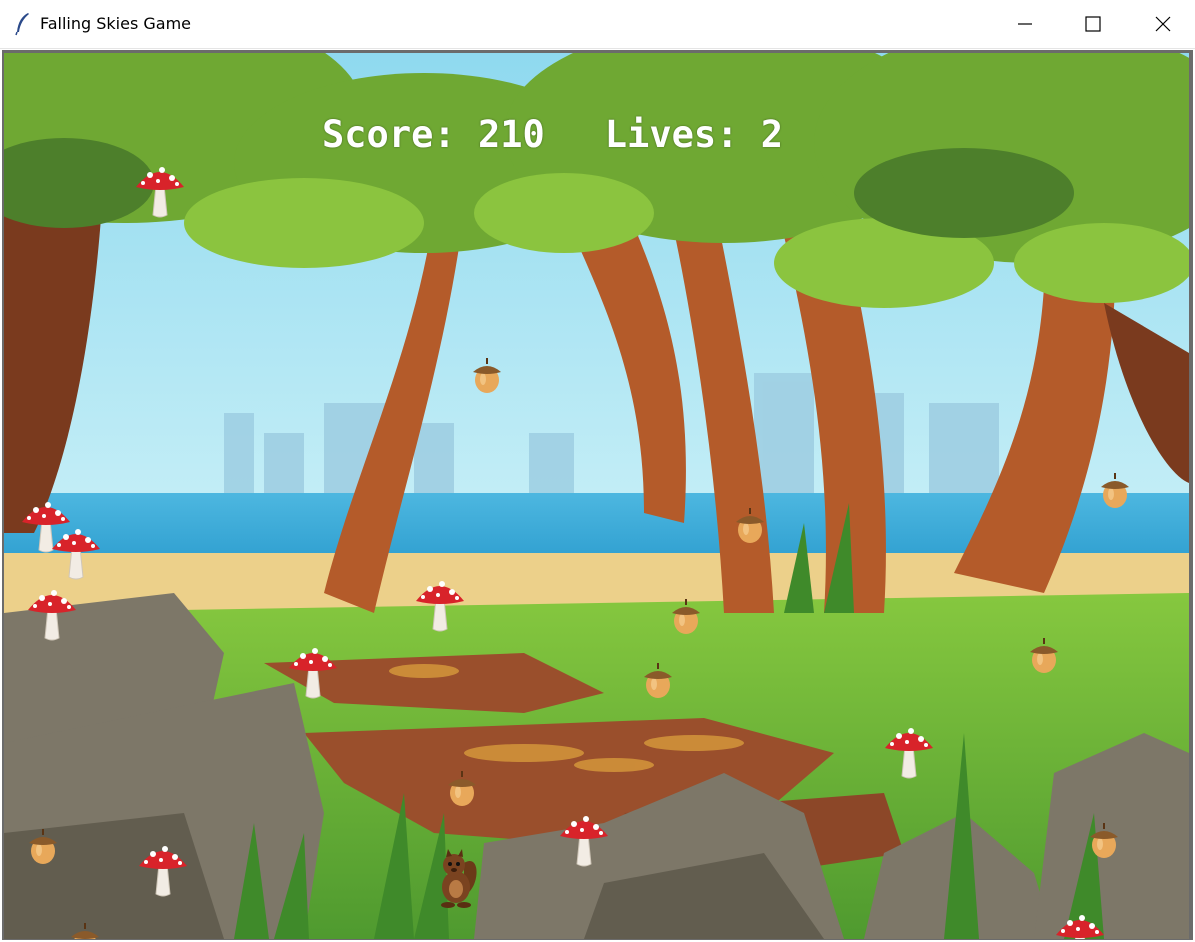 The height and width of the screenshot is (942, 1195). I want to click on lives-value: 2, so click(771, 134).